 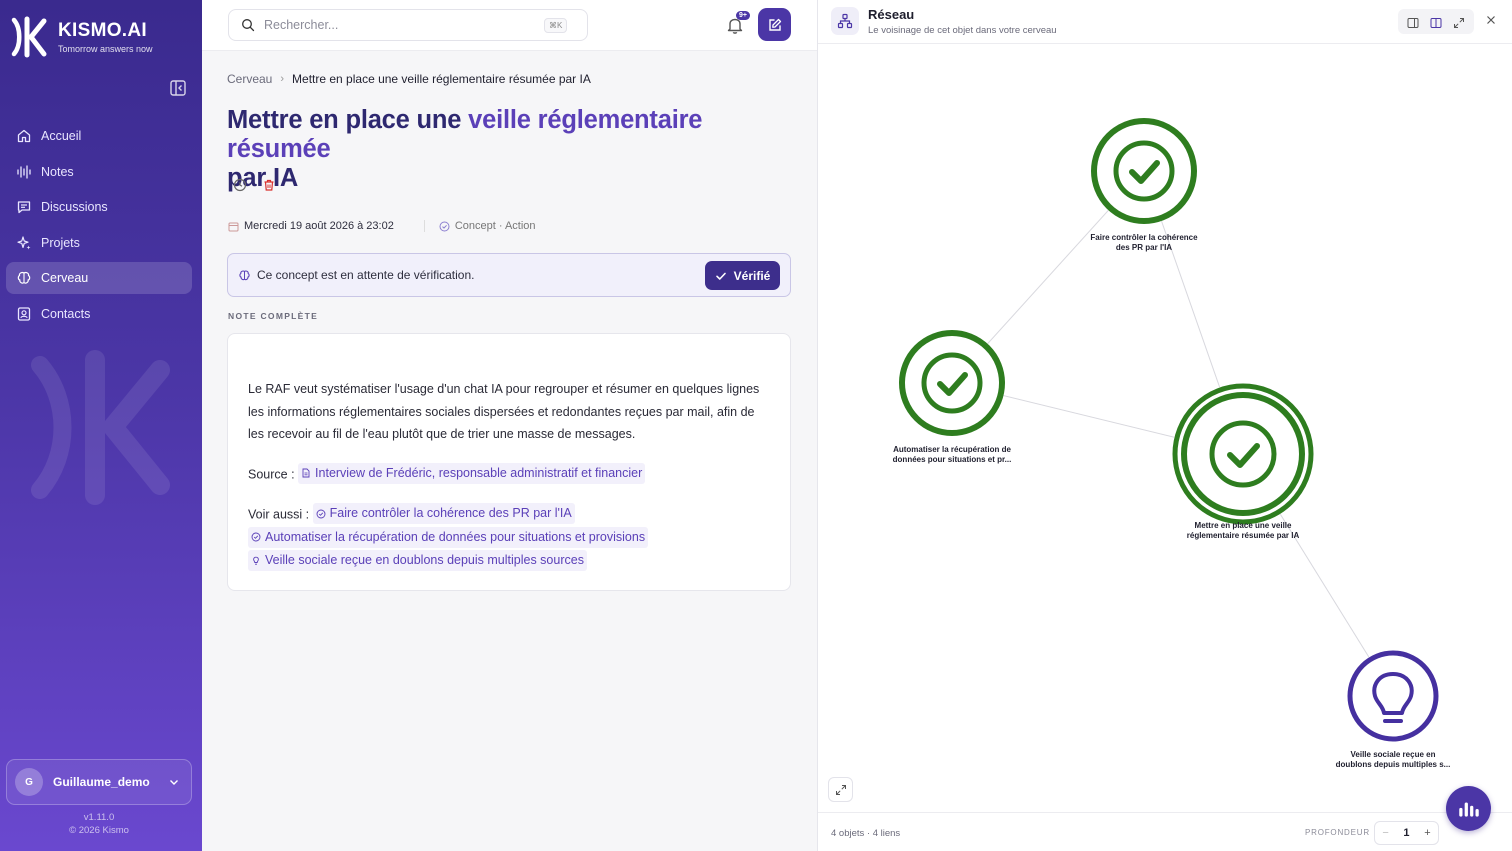 I want to click on new-note-button, so click(x=774, y=24).